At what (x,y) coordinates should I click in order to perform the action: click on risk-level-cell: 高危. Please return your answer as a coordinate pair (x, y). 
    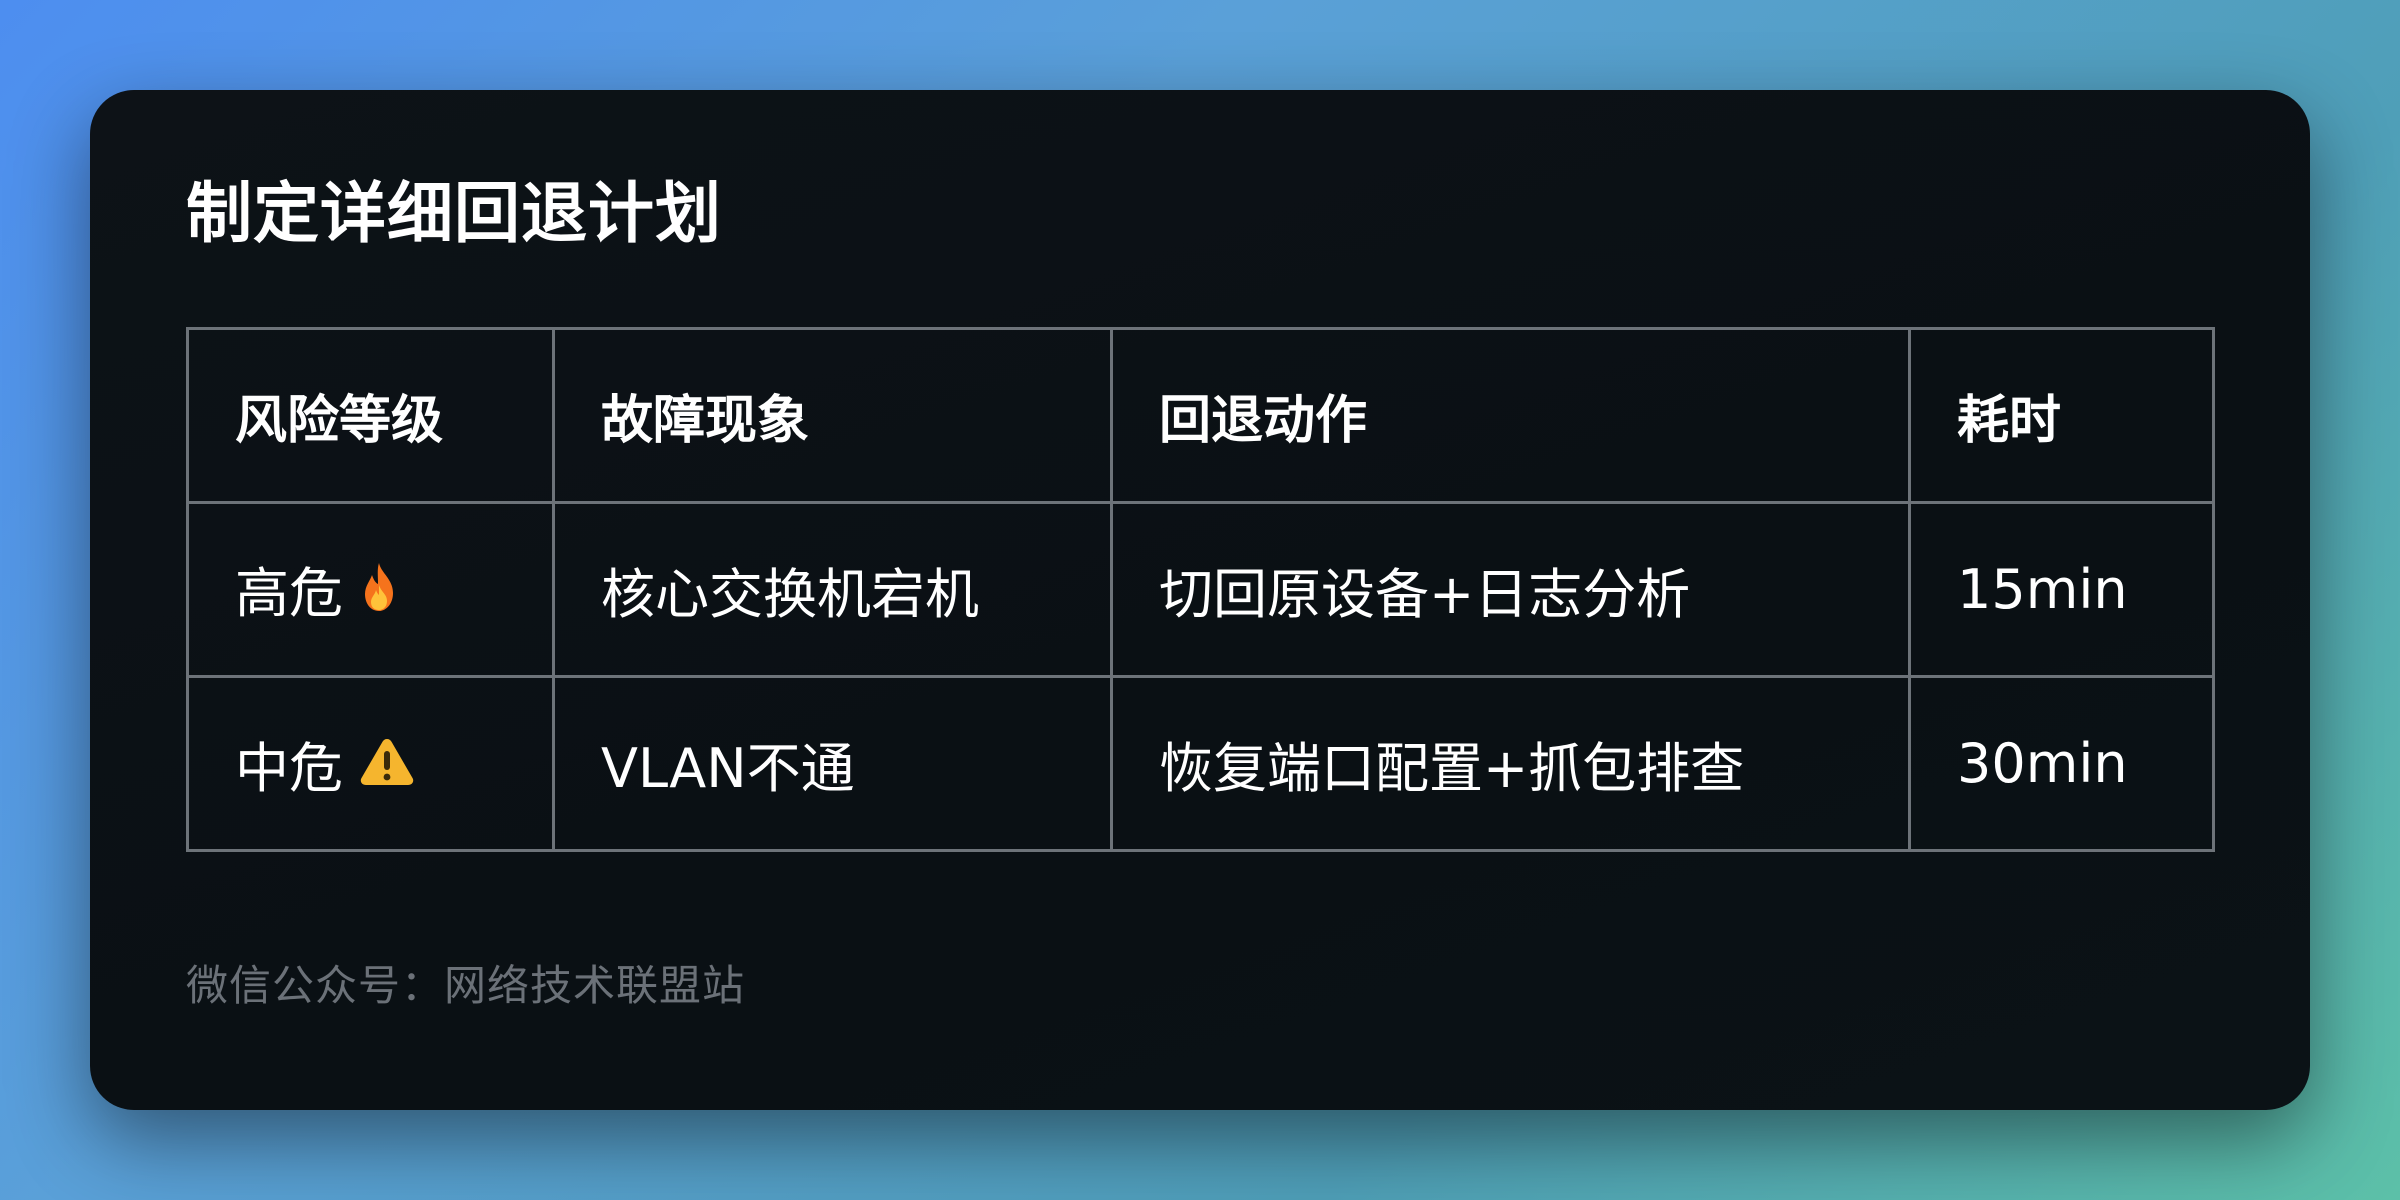
    Looking at the image, I should click on (370, 589).